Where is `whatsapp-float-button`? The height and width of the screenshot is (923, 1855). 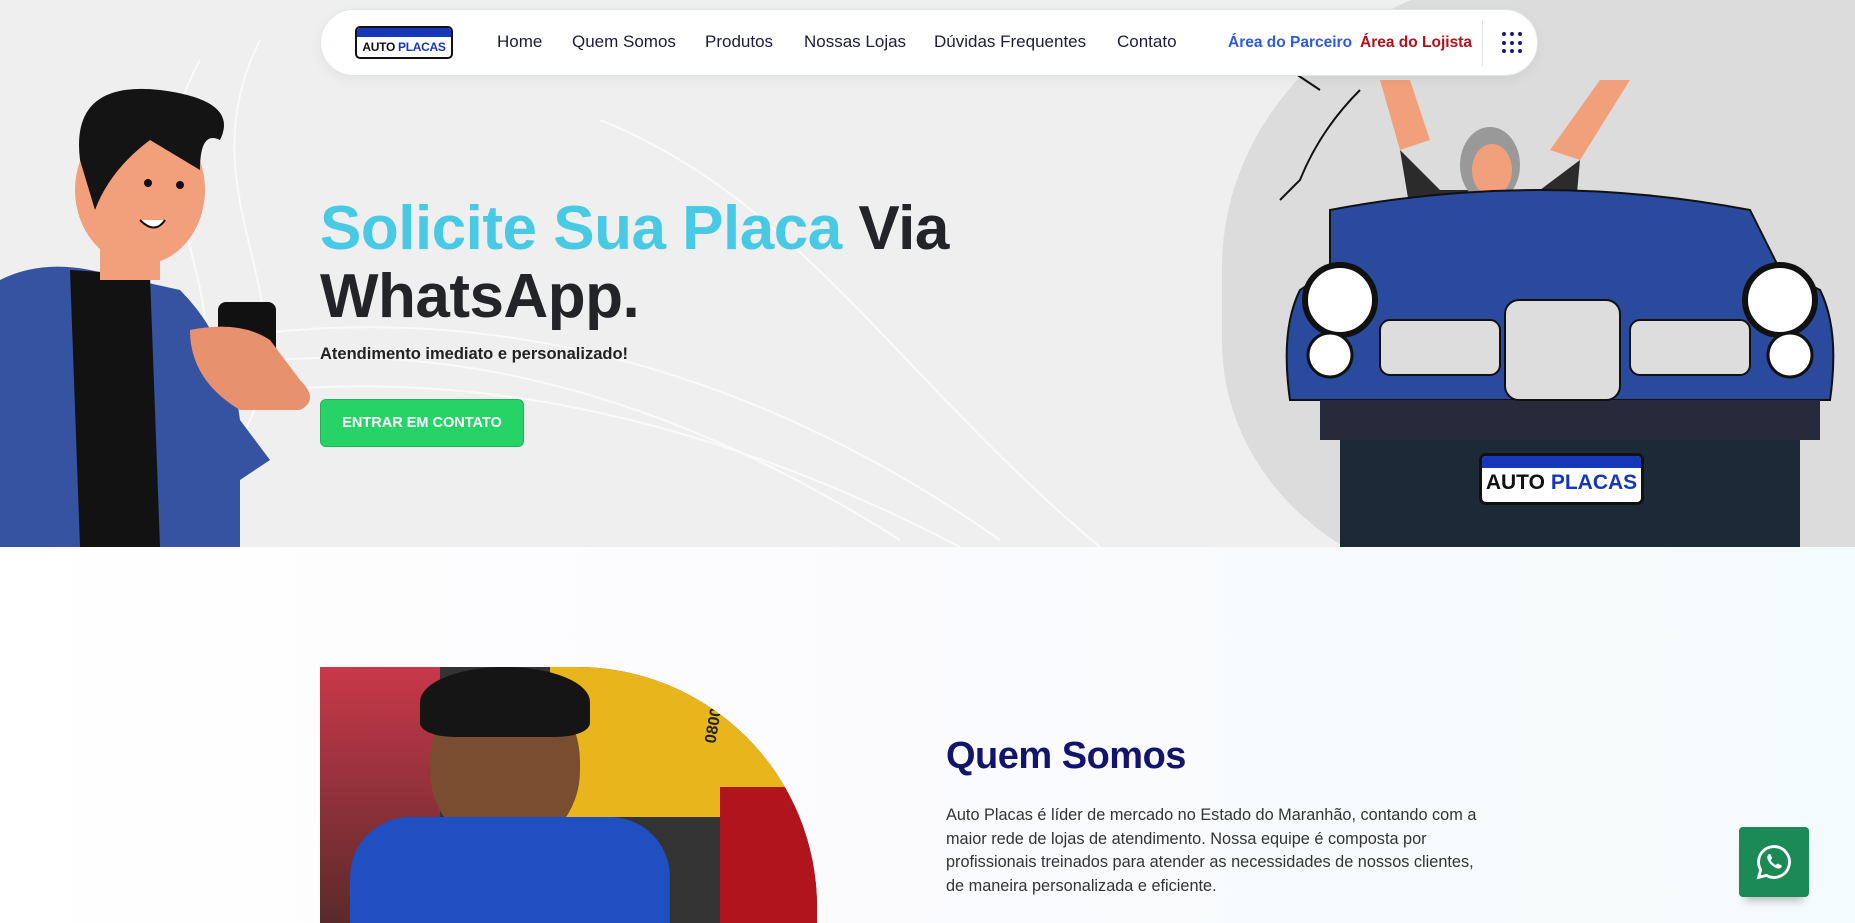 whatsapp-float-button is located at coordinates (1774, 862).